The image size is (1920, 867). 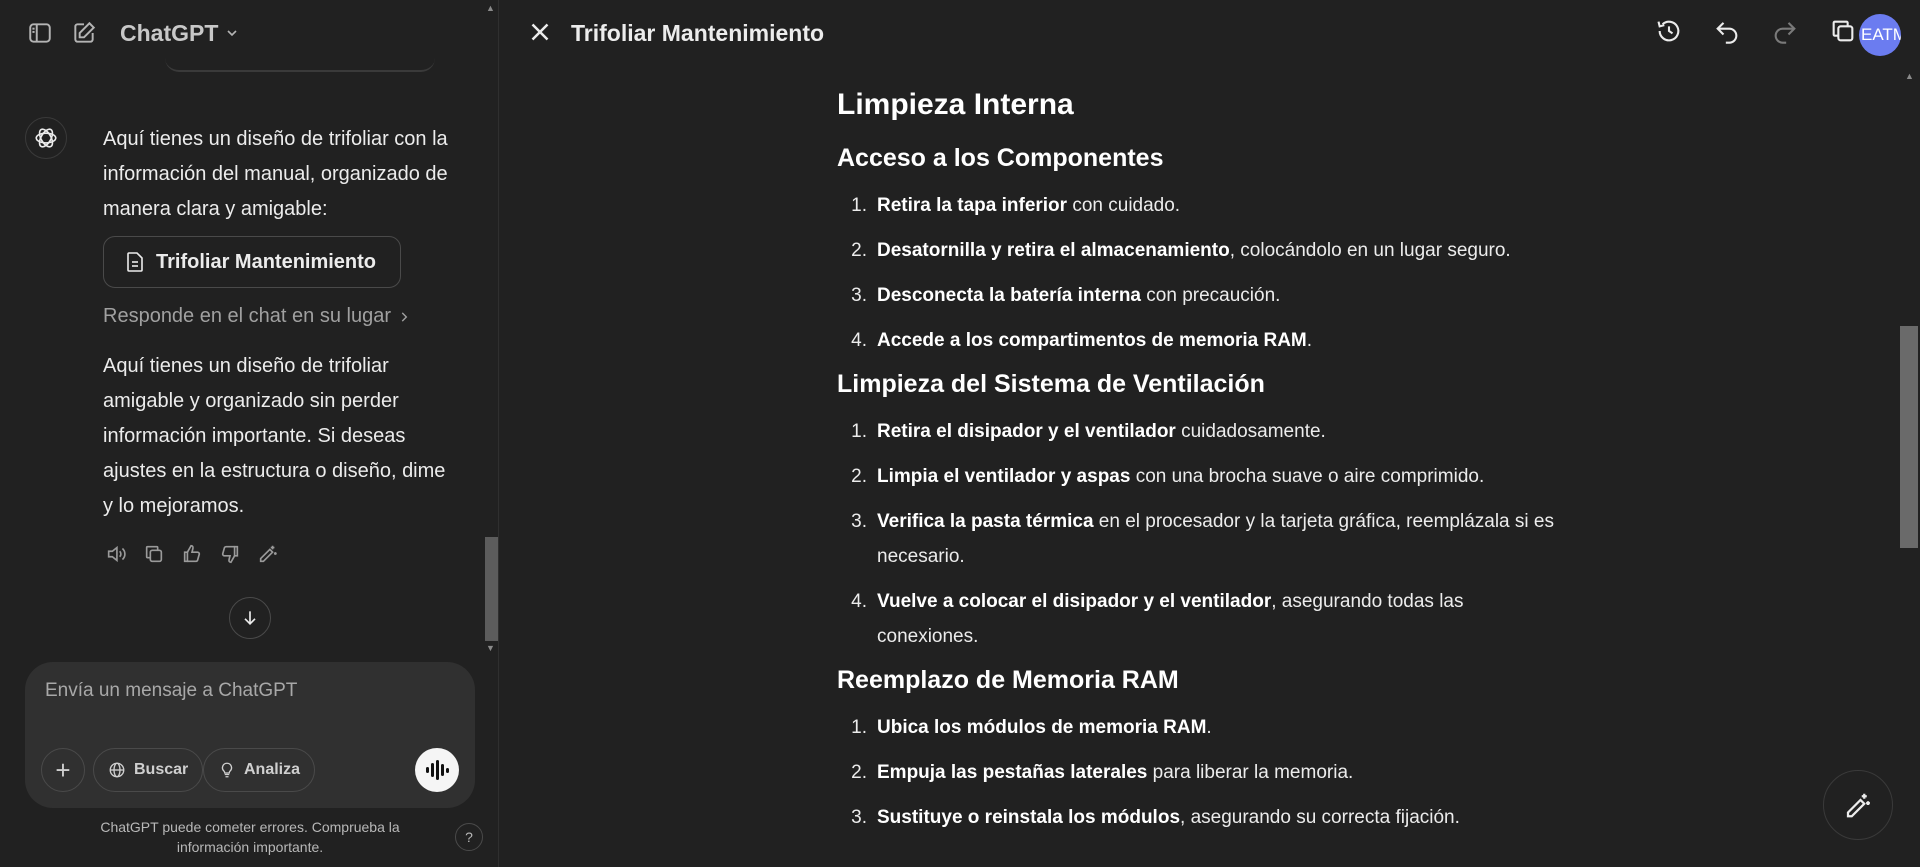 What do you see at coordinates (232, 33) in the screenshot?
I see `chevron-down-icon` at bounding box center [232, 33].